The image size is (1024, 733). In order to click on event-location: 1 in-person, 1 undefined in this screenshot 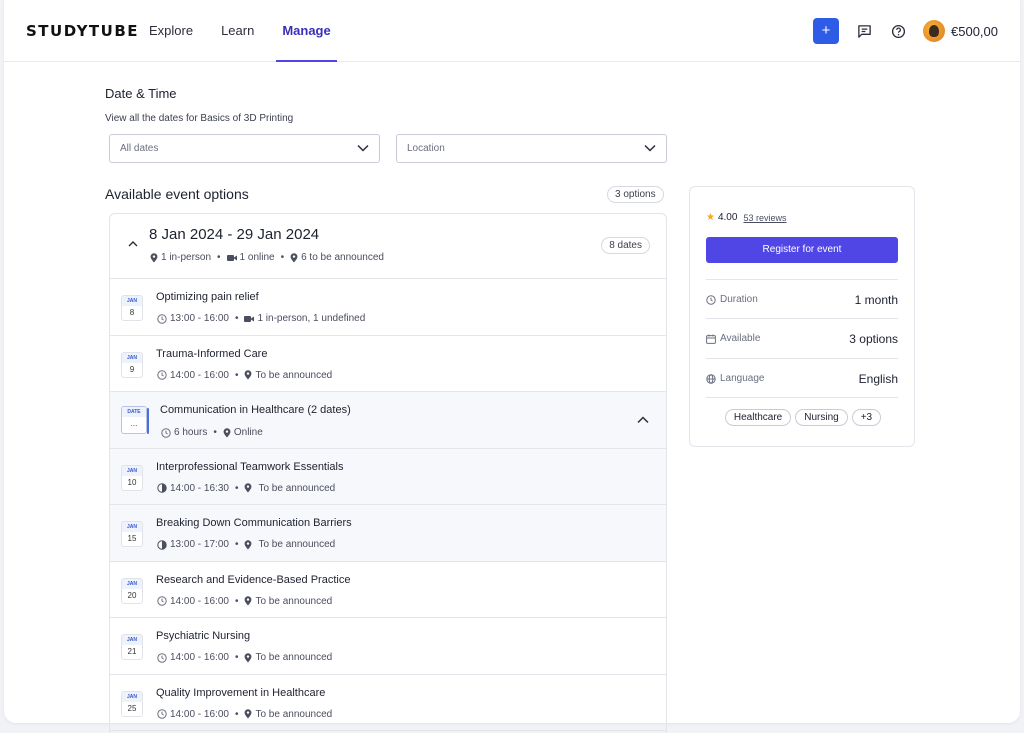, I will do `click(311, 318)`.